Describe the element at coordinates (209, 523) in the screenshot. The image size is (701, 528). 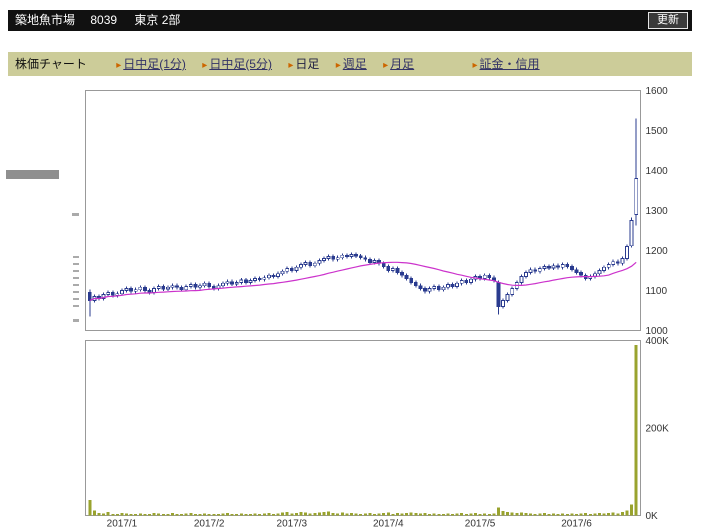
I see `x-axis-label: 2017/2` at that location.